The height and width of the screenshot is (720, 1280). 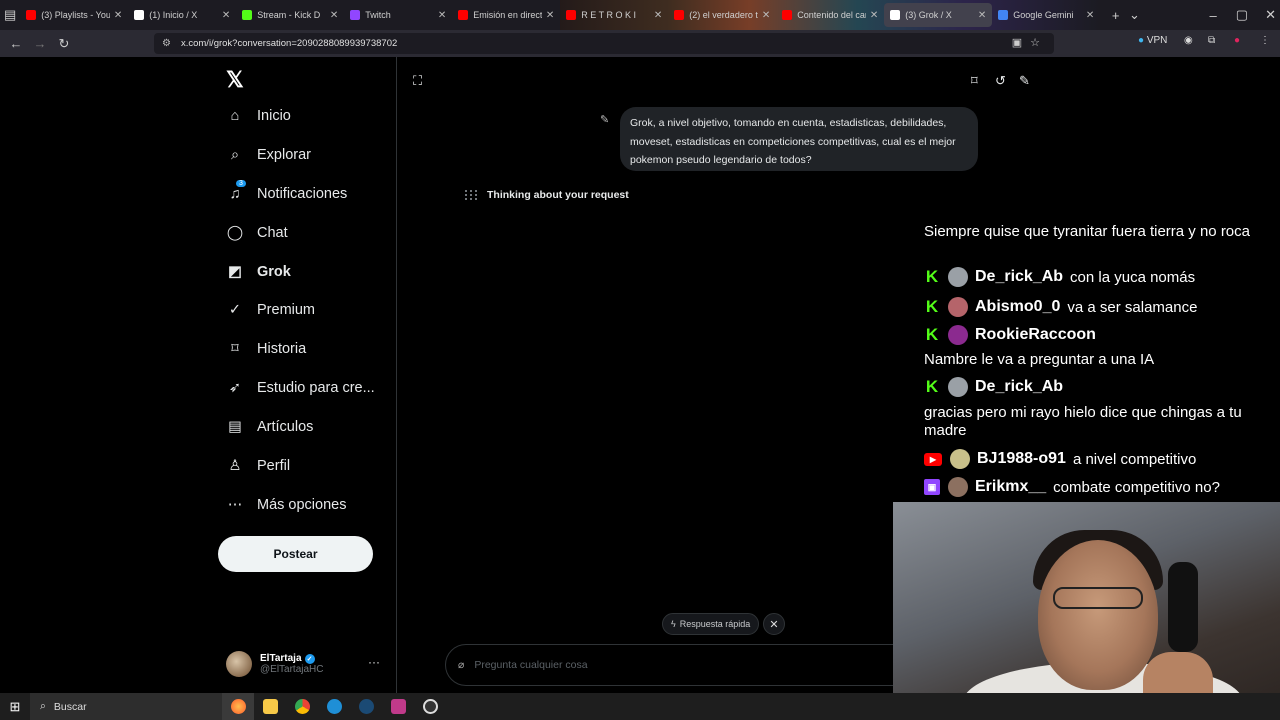 What do you see at coordinates (43, 706) in the screenshot?
I see `search-icon: ⌕` at bounding box center [43, 706].